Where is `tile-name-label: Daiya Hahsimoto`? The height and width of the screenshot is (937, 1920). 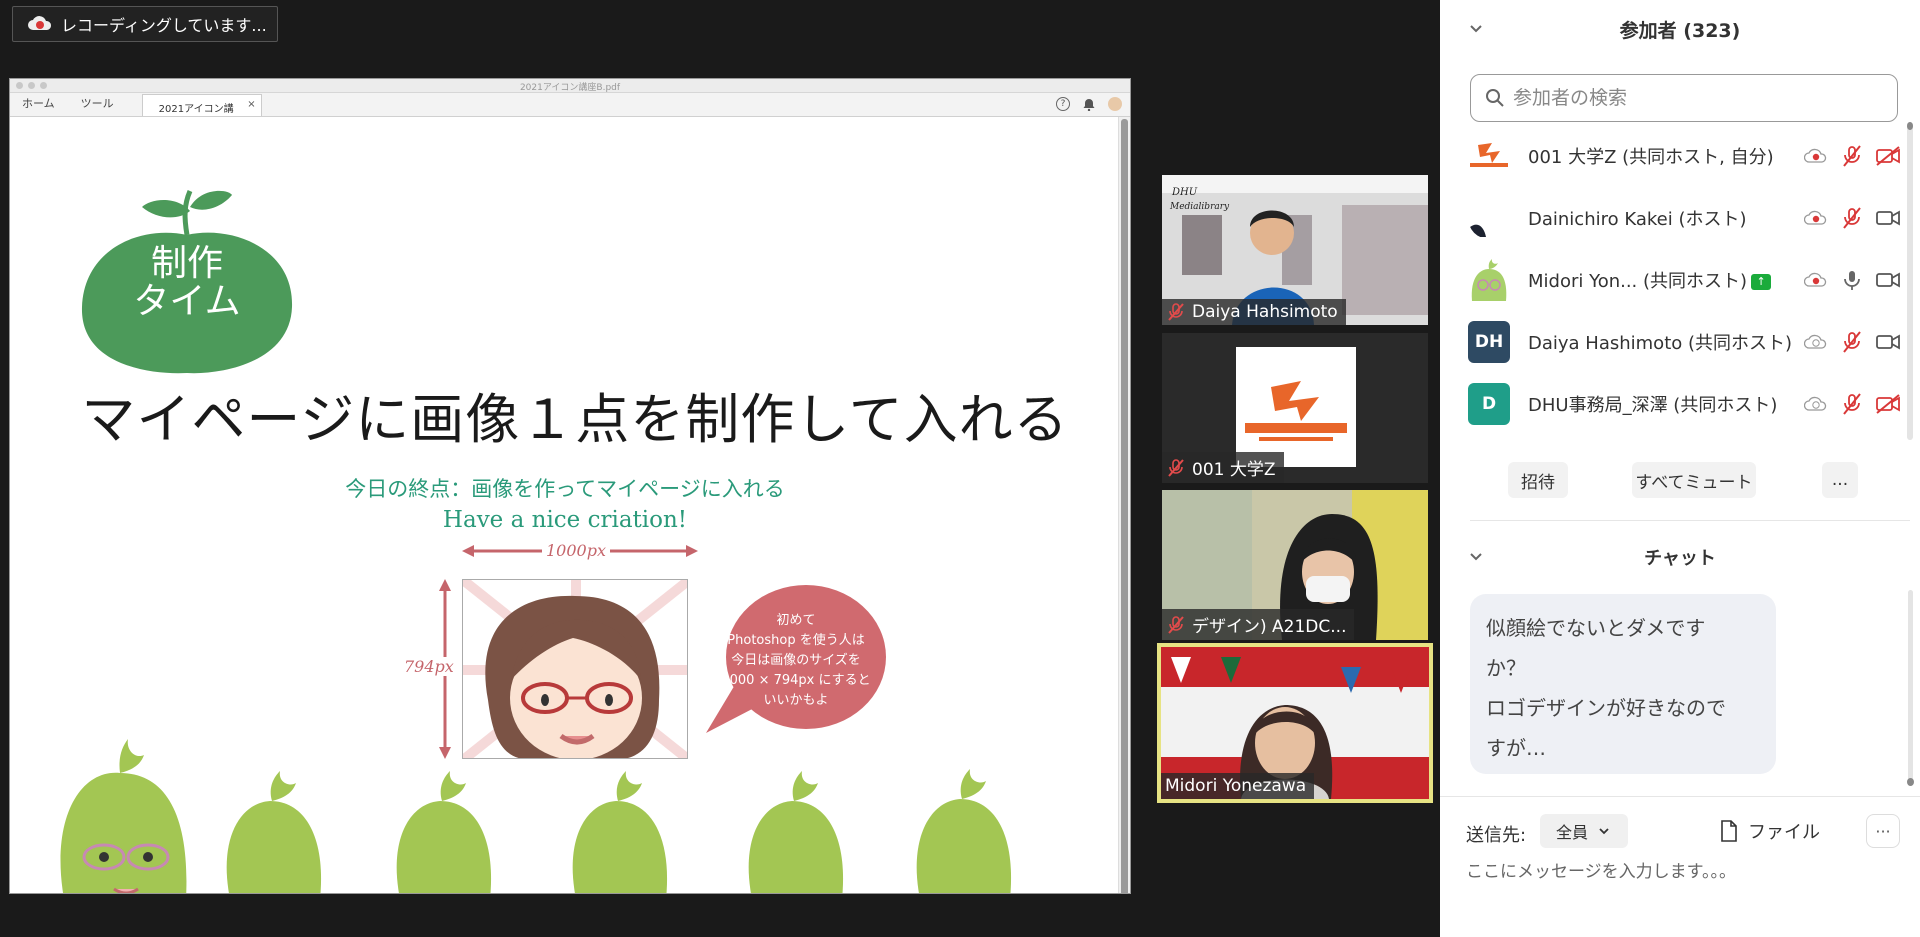
tile-name-label: Daiya Hahsimoto is located at coordinates (1254, 312).